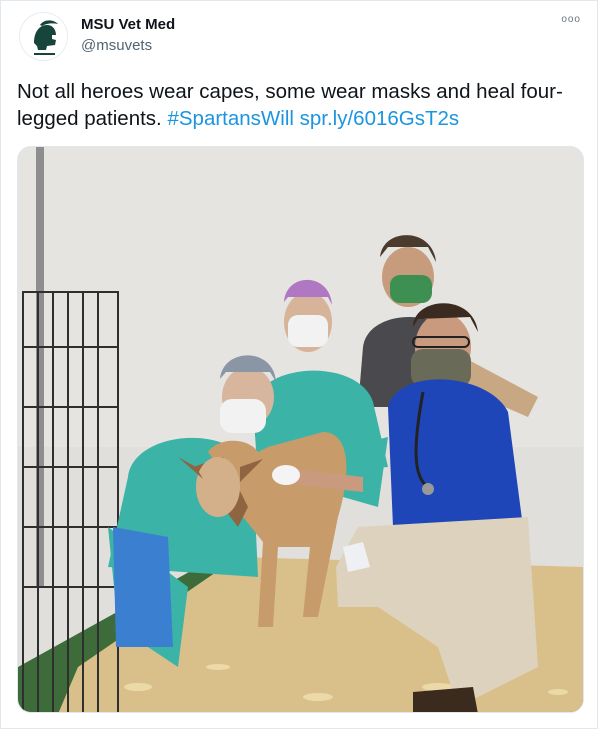  What do you see at coordinates (116, 45) in the screenshot?
I see `author-handle: @msuvets` at bounding box center [116, 45].